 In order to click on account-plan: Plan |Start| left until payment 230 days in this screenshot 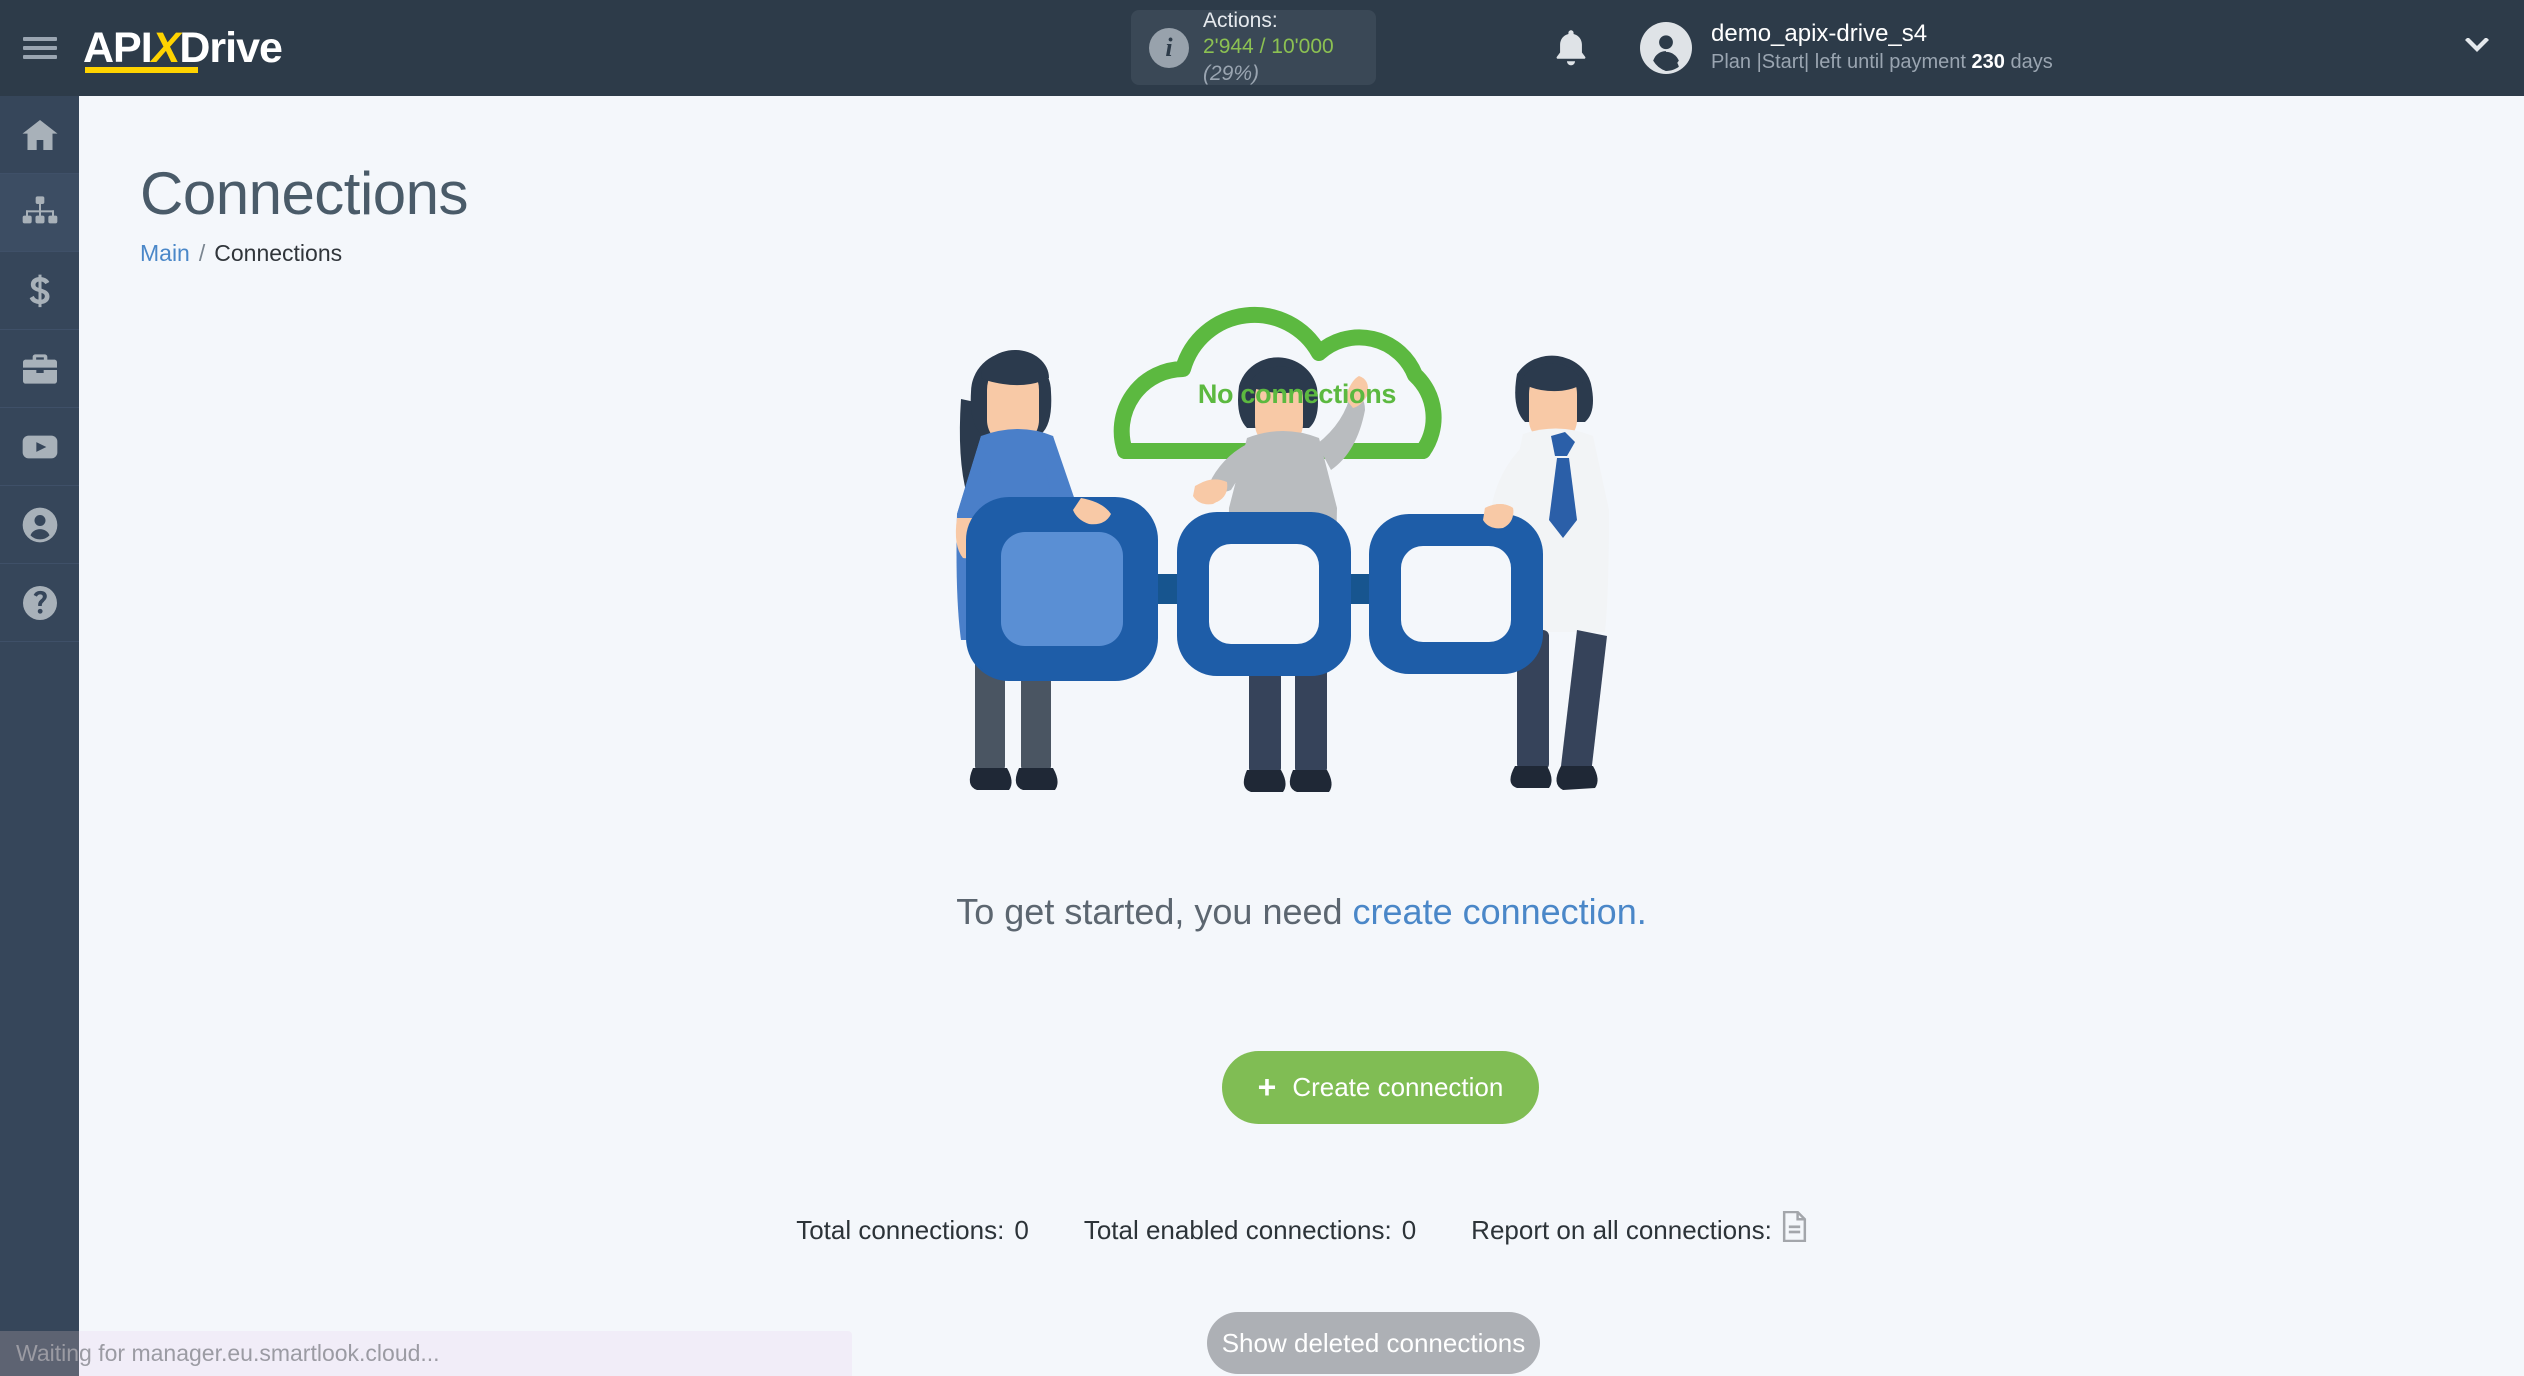, I will do `click(1882, 62)`.